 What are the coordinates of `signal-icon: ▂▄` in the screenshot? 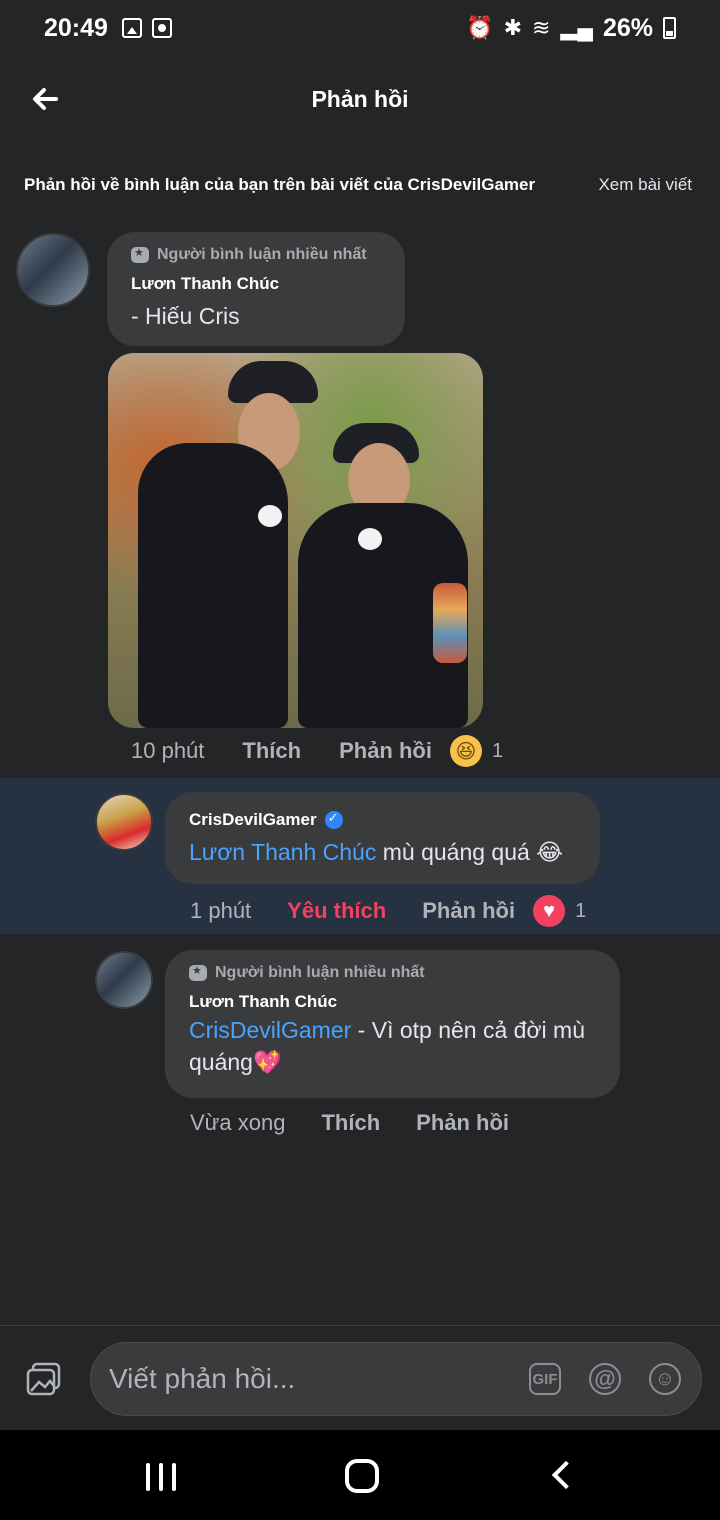 It's located at (576, 27).